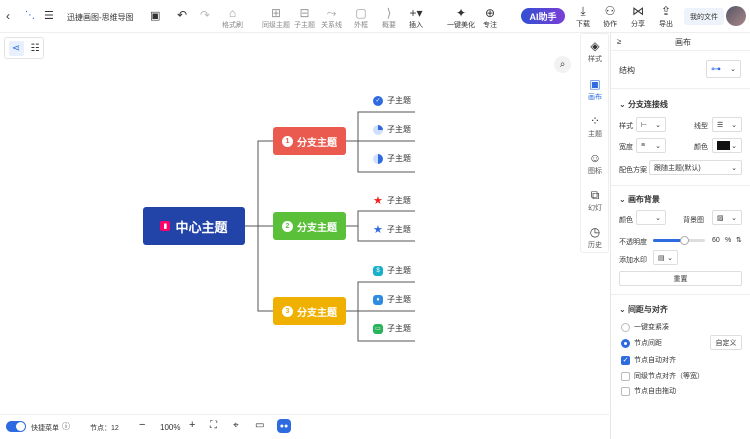 This screenshot has height=439, width=750. I want to click on watermark-select: ▤ ⌄, so click(665, 257).